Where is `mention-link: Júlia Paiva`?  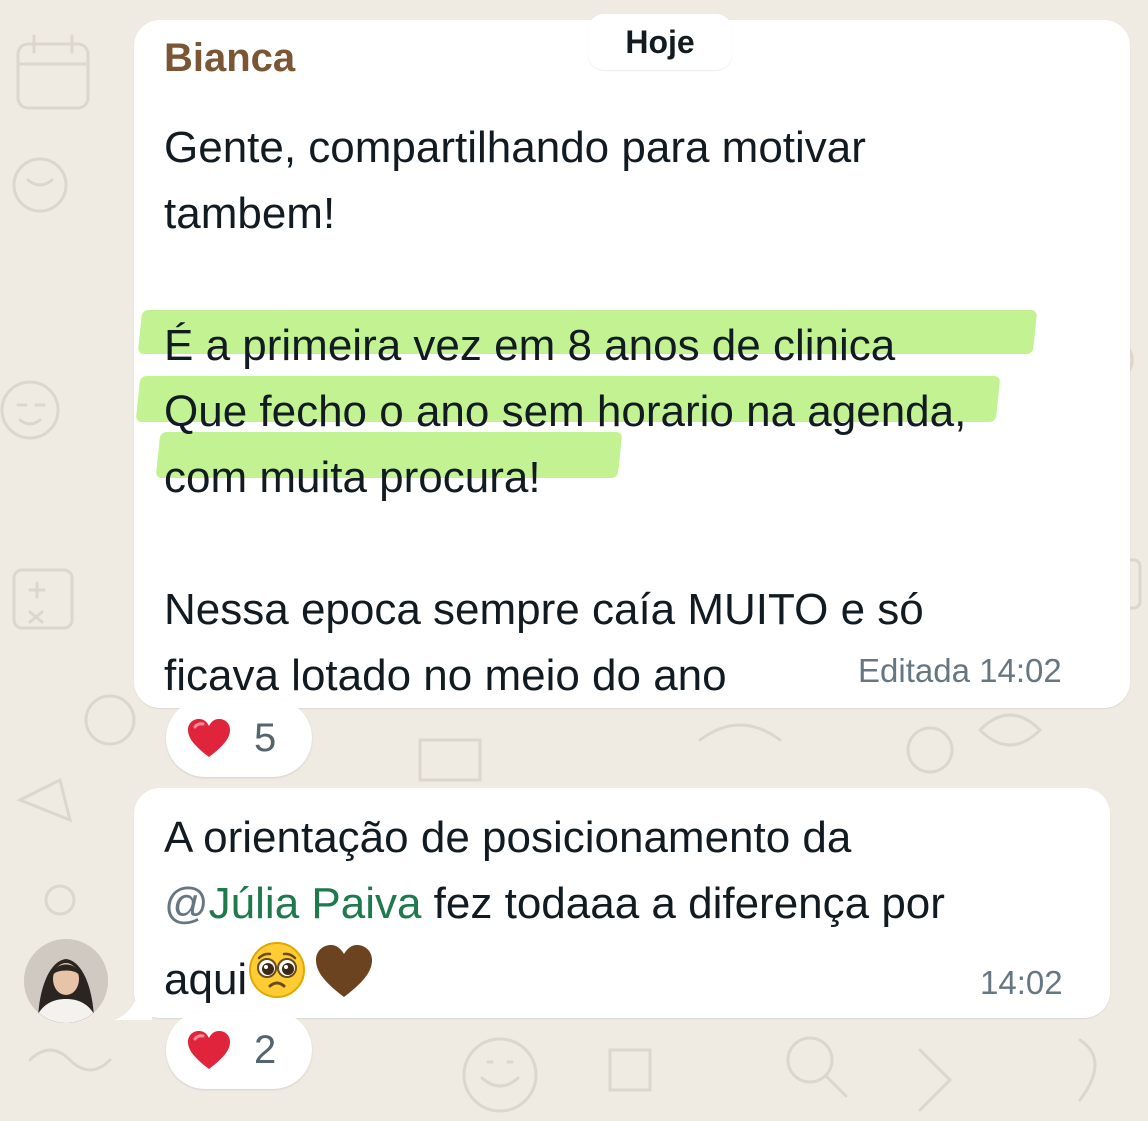 mention-link: Júlia Paiva is located at coordinates (315, 903).